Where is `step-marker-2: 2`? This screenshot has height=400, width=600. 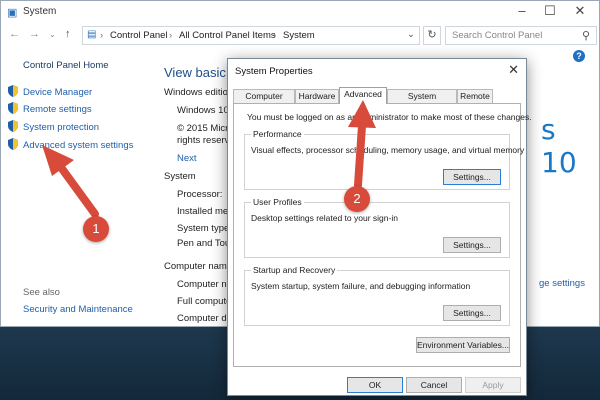
step-marker-2: 2 is located at coordinates (357, 199).